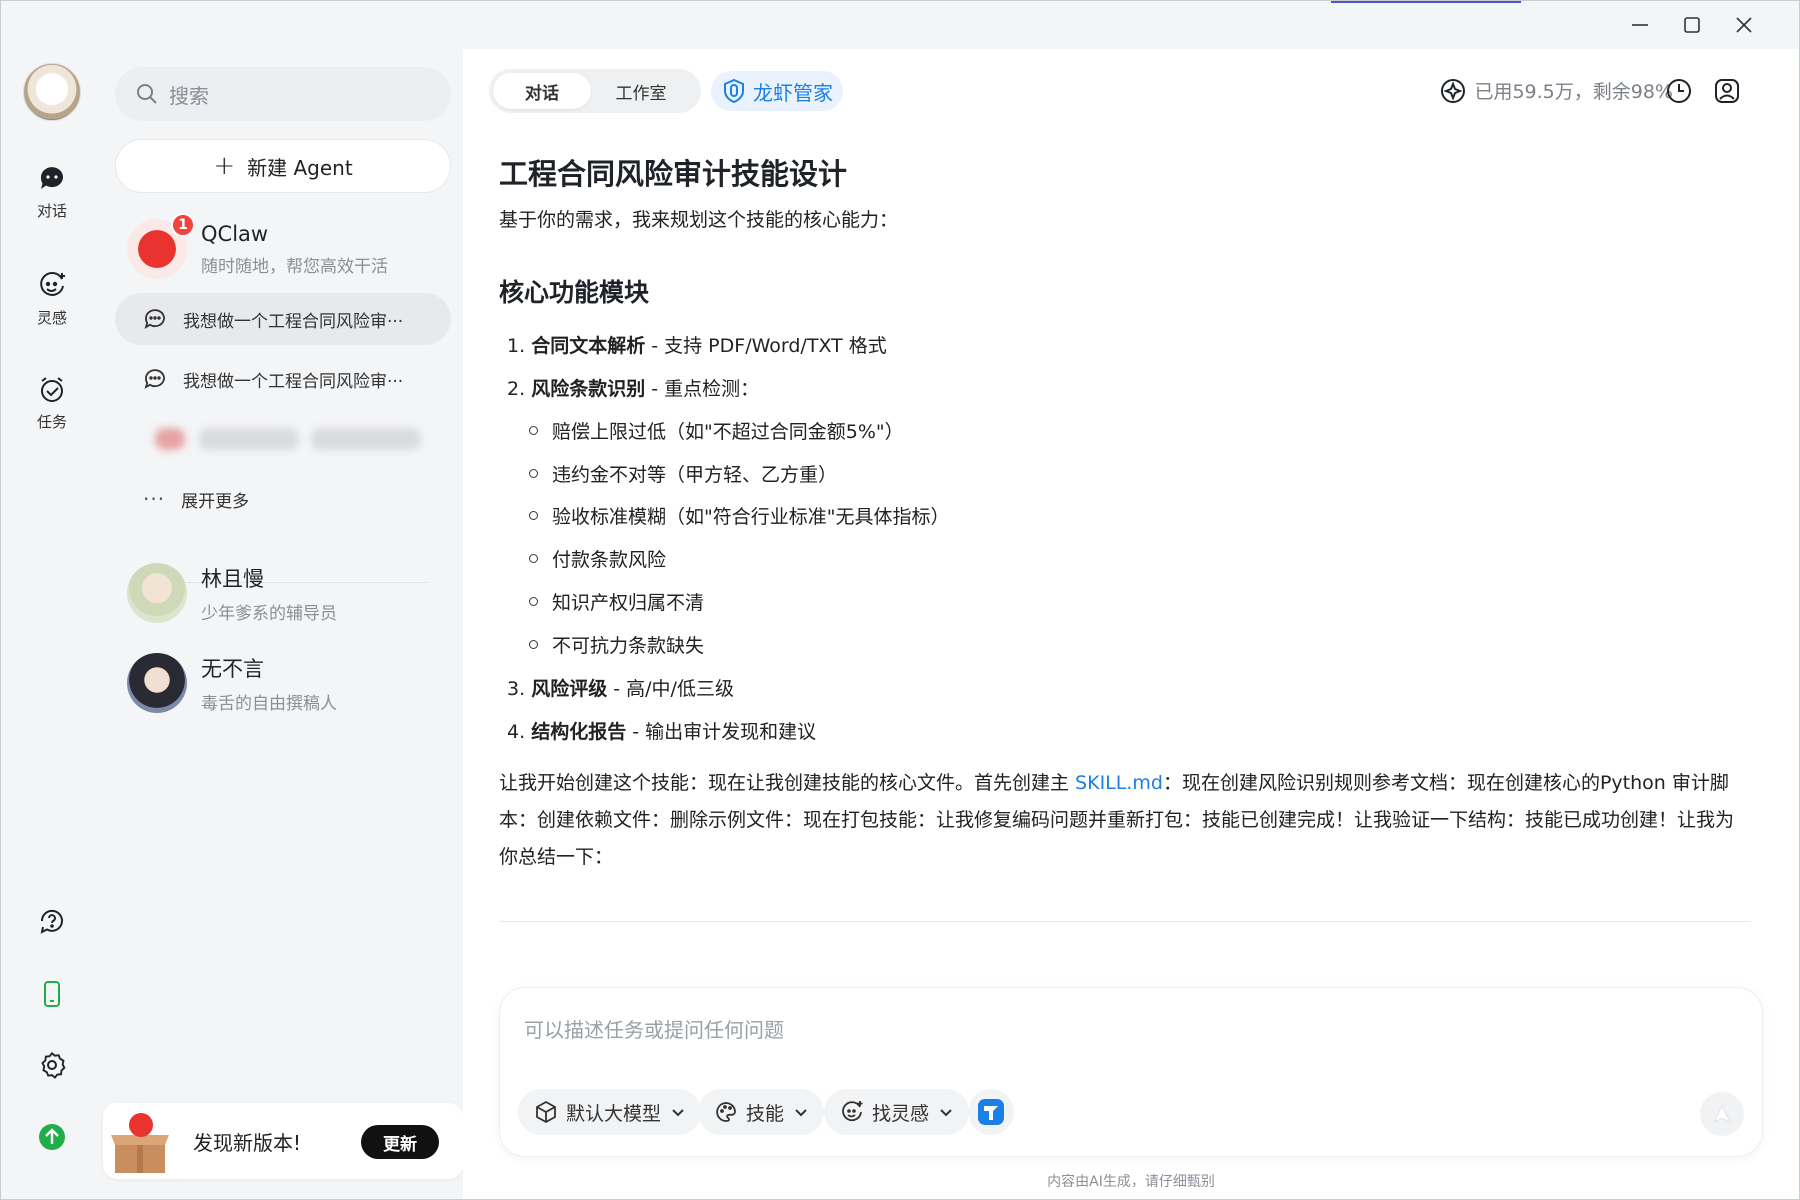 Image resolution: width=1800 pixels, height=1200 pixels. I want to click on model-select: 默认大模型, so click(610, 1112).